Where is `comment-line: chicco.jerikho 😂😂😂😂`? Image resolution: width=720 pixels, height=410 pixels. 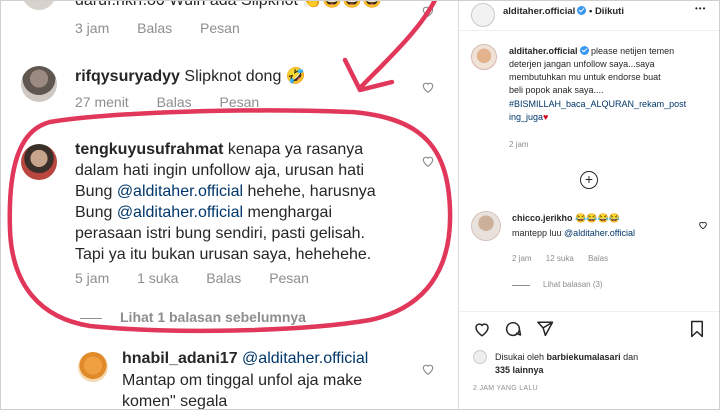
comment-line: chicco.jerikho 😂😂😂😂 is located at coordinates (566, 218).